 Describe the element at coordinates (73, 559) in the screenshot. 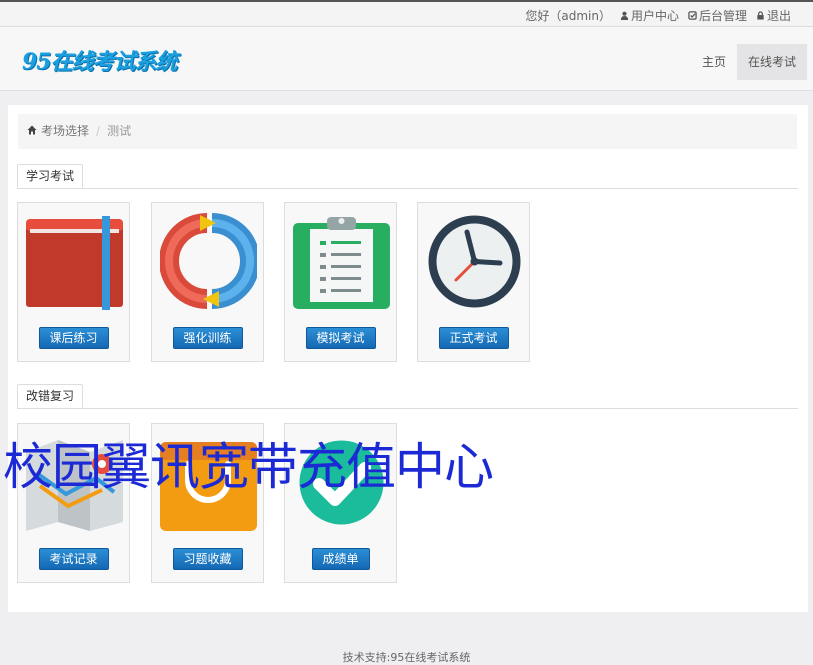

I see `exam-records-button: 考试记录` at that location.